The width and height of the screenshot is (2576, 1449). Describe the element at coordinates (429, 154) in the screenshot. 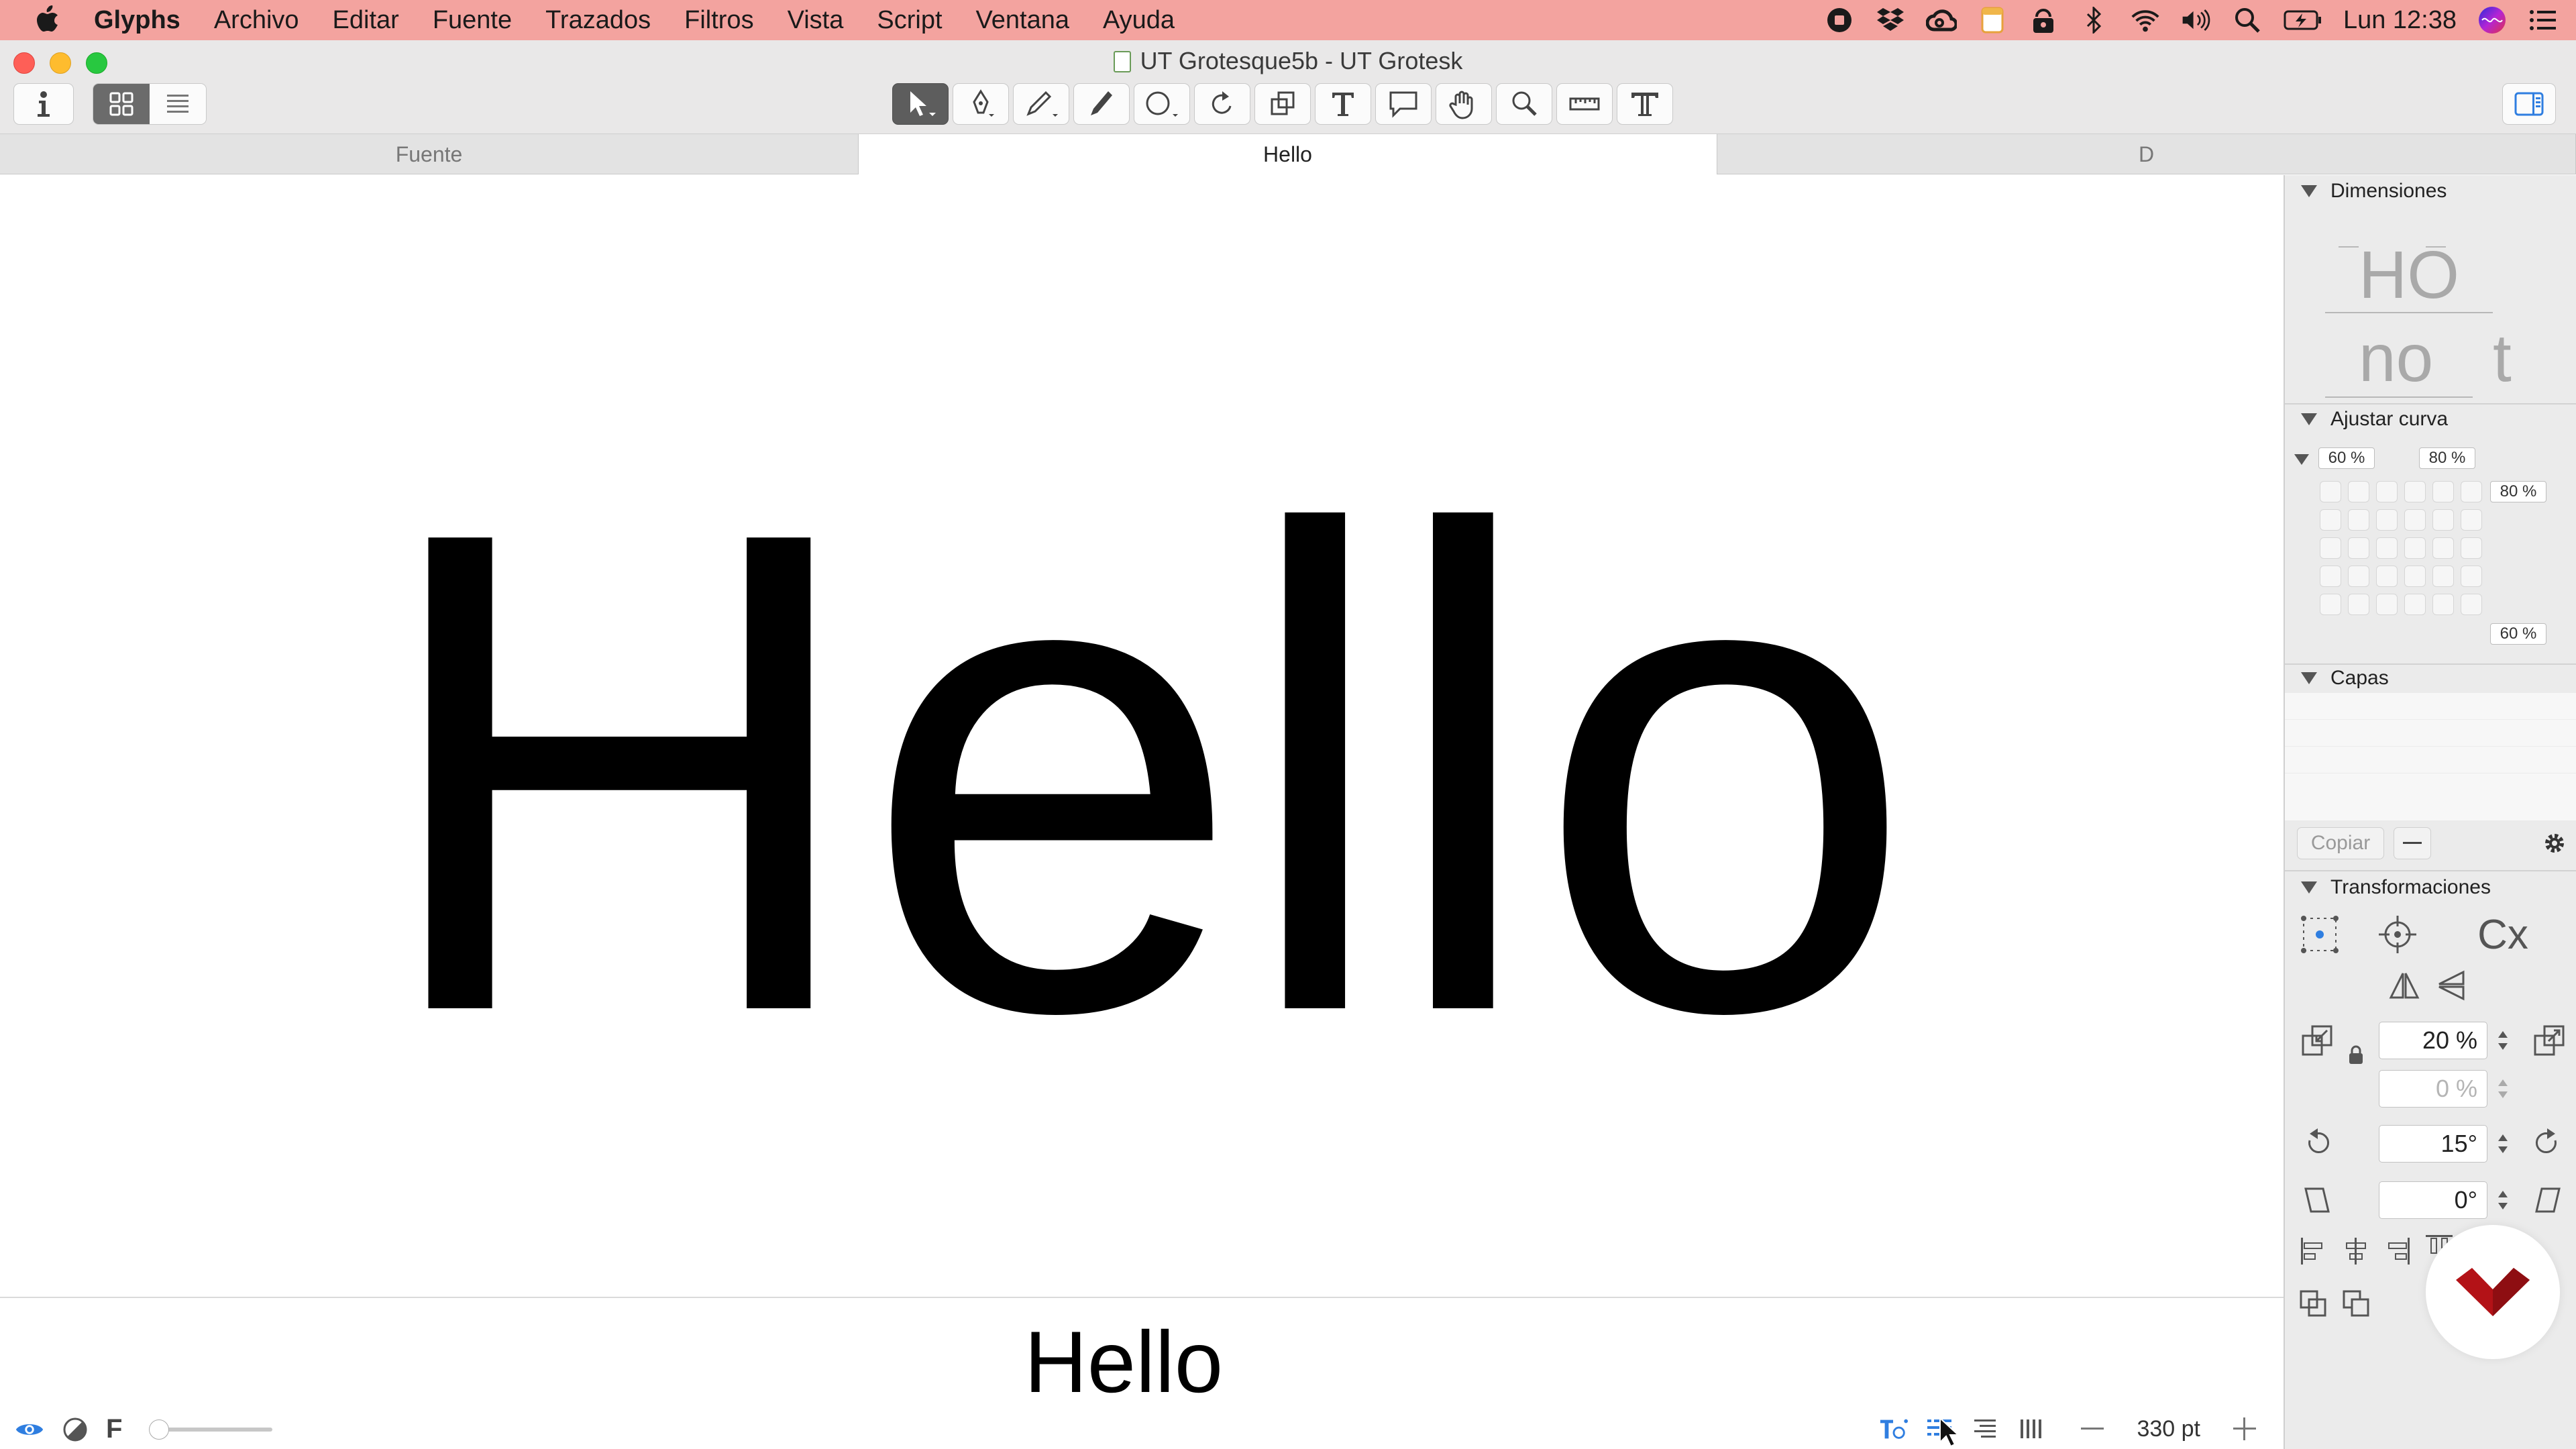

I see `tab-fuente: Fuente` at that location.